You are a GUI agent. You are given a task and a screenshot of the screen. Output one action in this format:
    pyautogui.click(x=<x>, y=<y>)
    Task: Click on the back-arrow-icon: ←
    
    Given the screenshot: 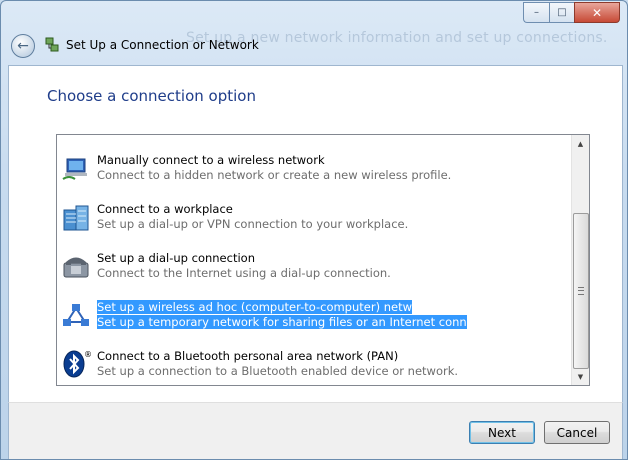 What is the action you would take?
    pyautogui.click(x=23, y=46)
    